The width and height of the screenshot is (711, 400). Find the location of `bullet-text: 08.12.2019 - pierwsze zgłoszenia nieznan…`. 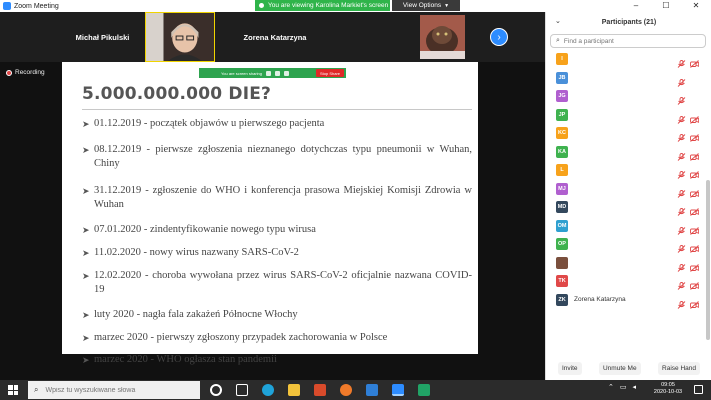

bullet-text: 08.12.2019 - pierwsze zgłoszenia nieznan… is located at coordinates (283, 156).